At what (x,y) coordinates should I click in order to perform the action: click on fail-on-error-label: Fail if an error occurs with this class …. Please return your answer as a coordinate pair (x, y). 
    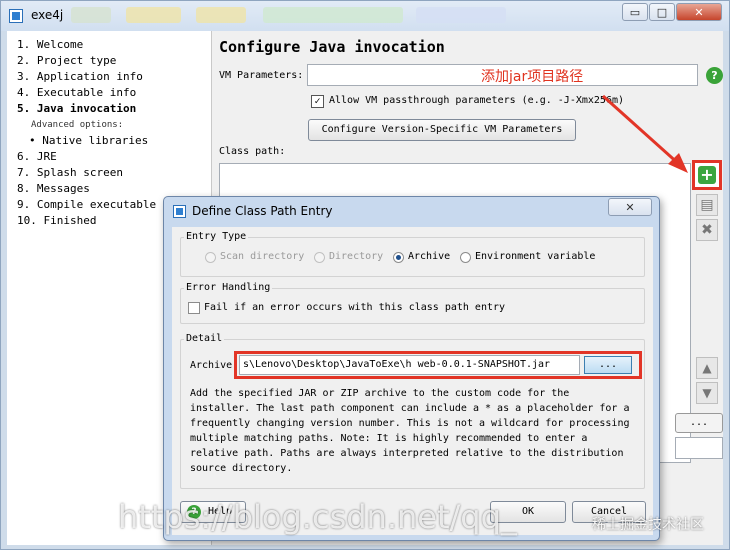
    Looking at the image, I should click on (355, 307).